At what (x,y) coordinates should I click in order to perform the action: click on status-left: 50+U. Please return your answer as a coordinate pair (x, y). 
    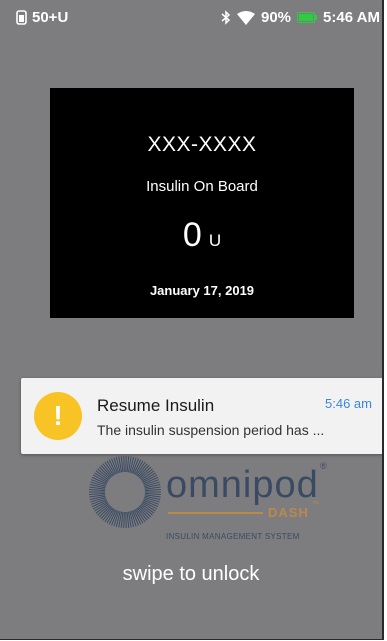
    Looking at the image, I should click on (42, 17).